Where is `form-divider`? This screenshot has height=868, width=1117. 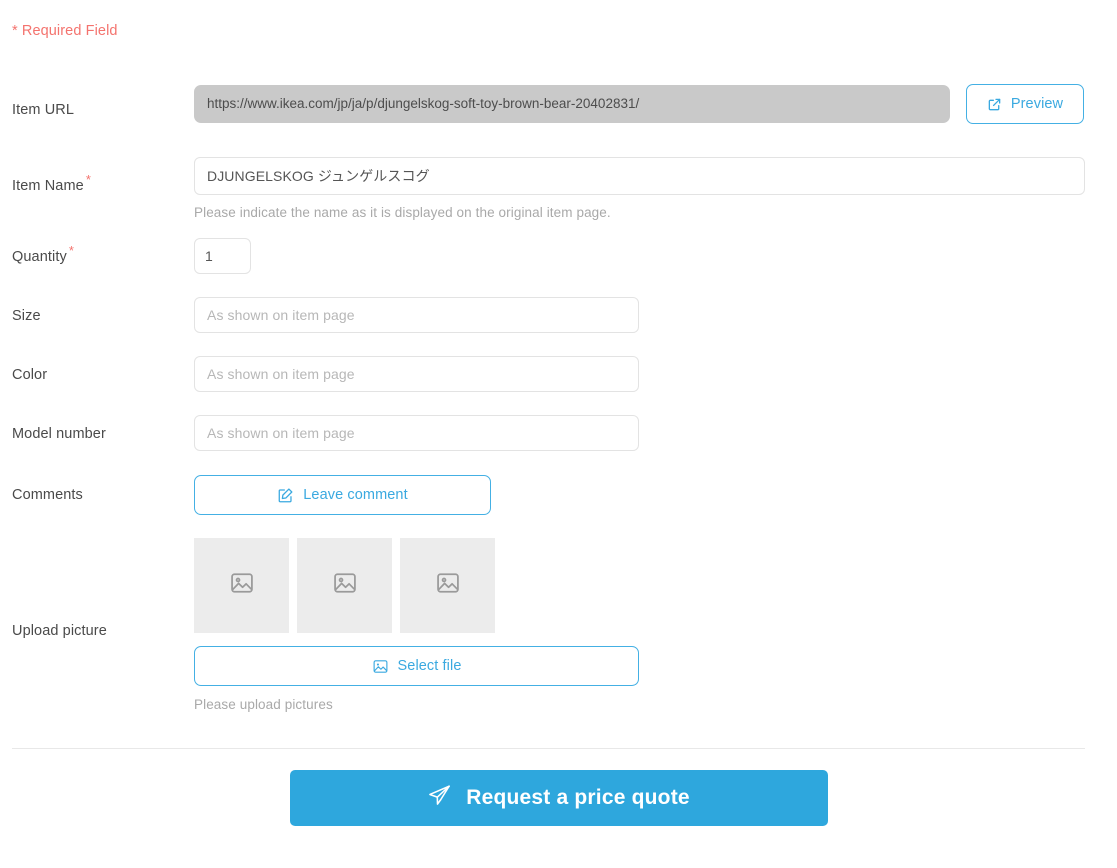
form-divider is located at coordinates (548, 748).